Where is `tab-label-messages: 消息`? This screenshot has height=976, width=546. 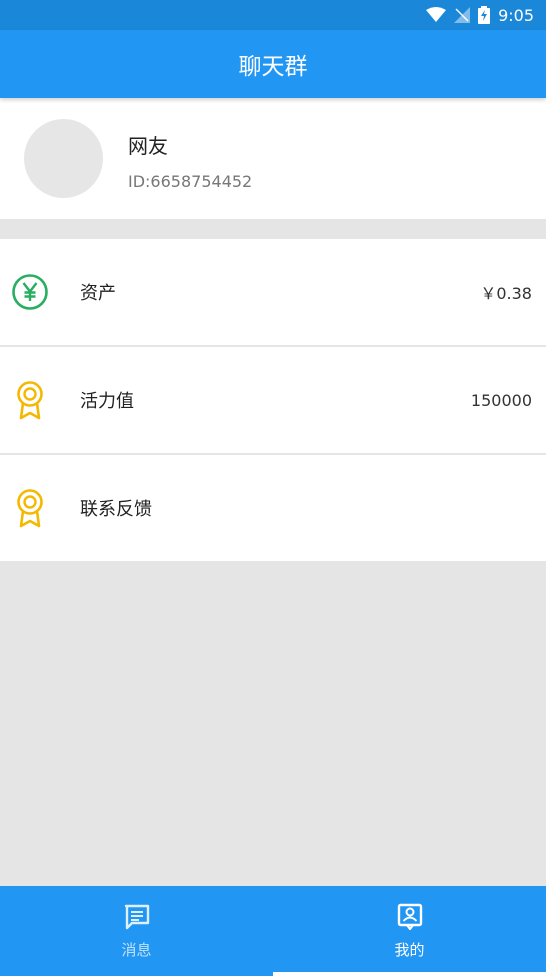 tab-label-messages: 消息 is located at coordinates (136, 949).